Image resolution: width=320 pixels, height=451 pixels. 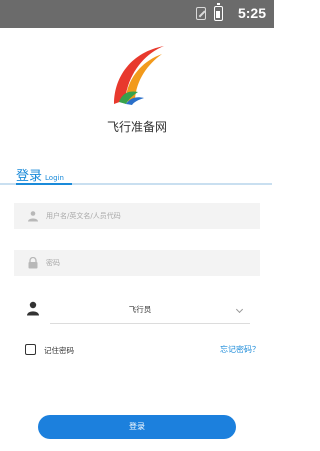 I want to click on battery-icon, so click(x=218, y=12).